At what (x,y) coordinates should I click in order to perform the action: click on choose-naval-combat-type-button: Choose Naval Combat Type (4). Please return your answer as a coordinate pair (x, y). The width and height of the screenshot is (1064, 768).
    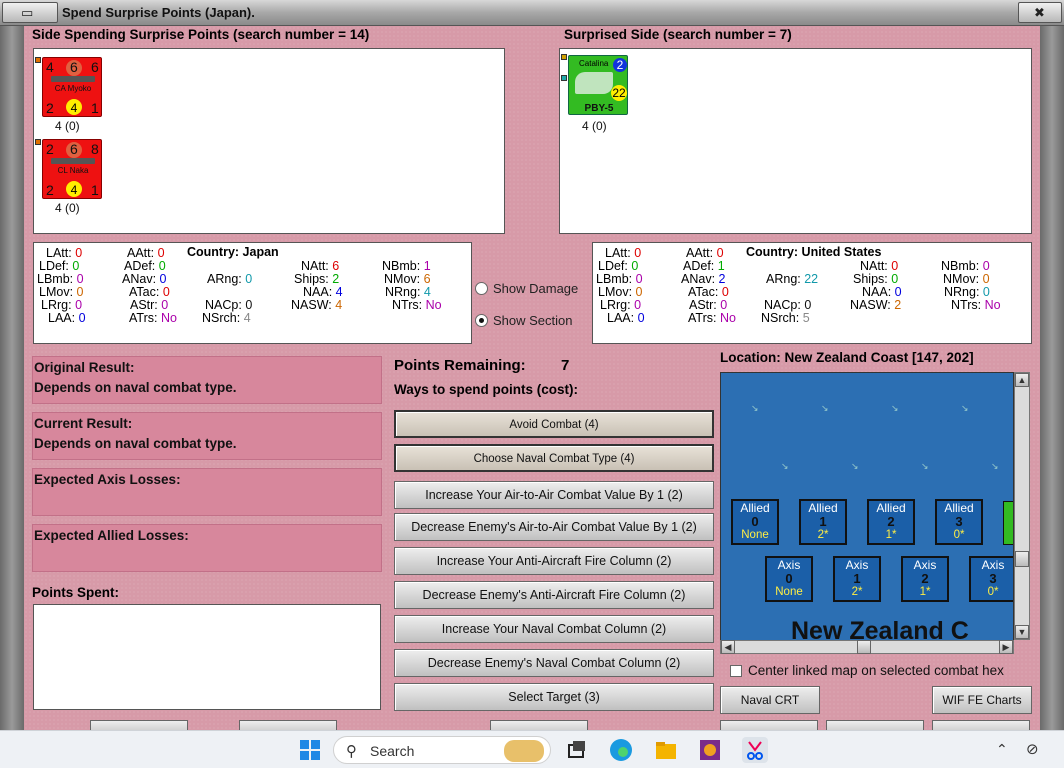
    Looking at the image, I should click on (554, 458).